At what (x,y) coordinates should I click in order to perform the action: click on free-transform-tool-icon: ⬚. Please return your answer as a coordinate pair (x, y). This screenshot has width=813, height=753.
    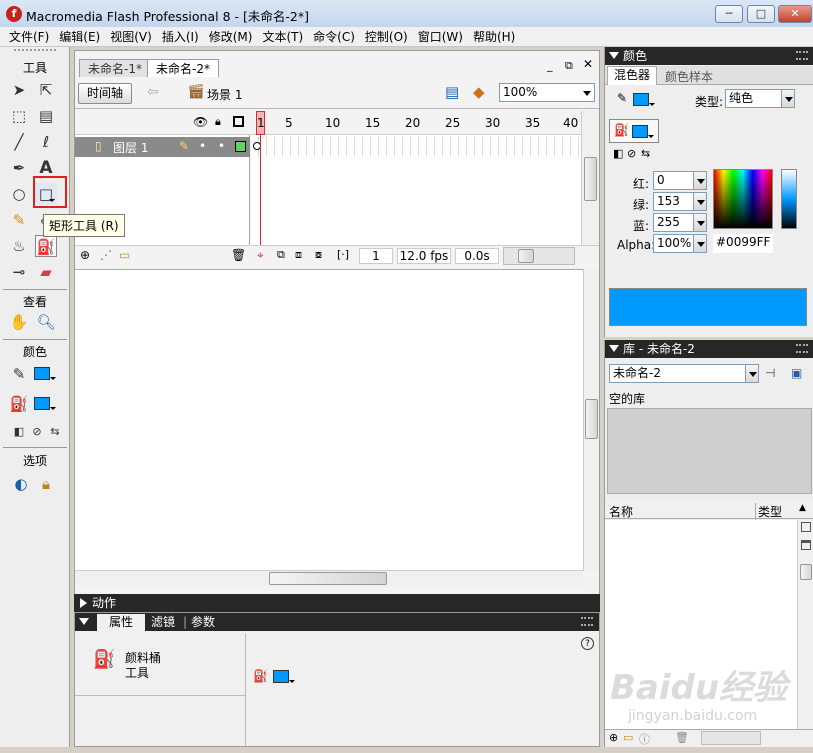
    Looking at the image, I should click on (19, 116).